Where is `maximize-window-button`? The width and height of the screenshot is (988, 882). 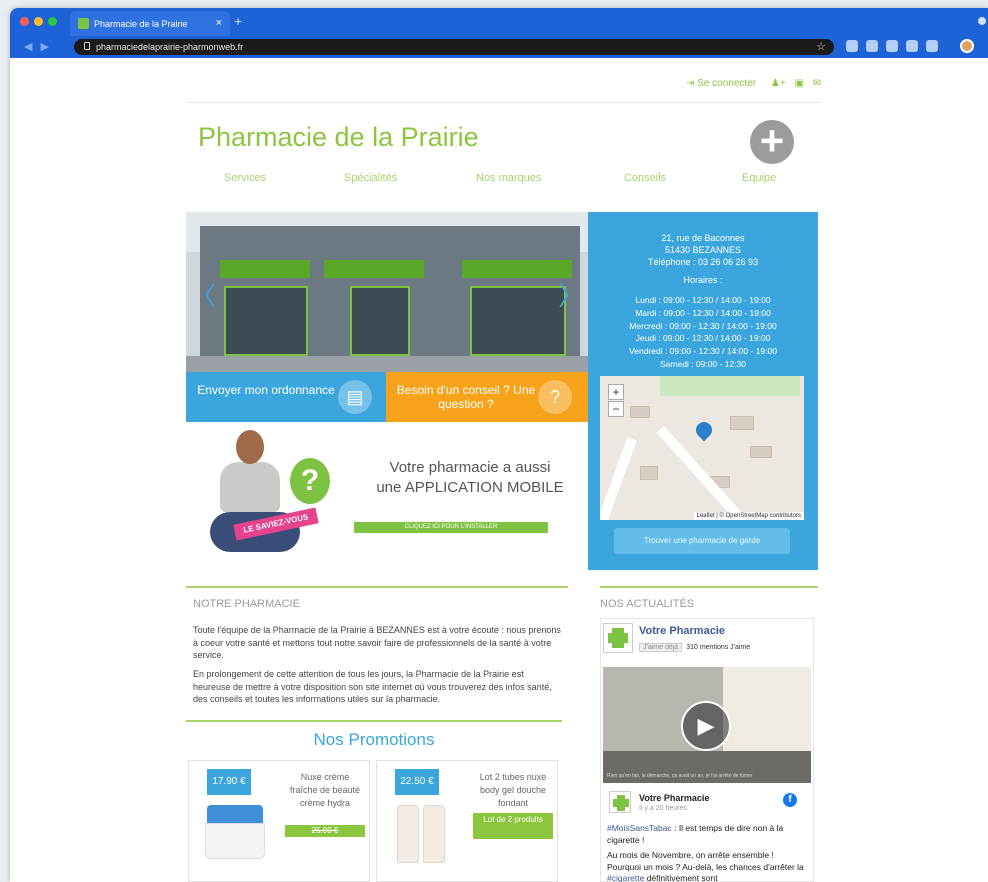
maximize-window-button is located at coordinates (52, 21).